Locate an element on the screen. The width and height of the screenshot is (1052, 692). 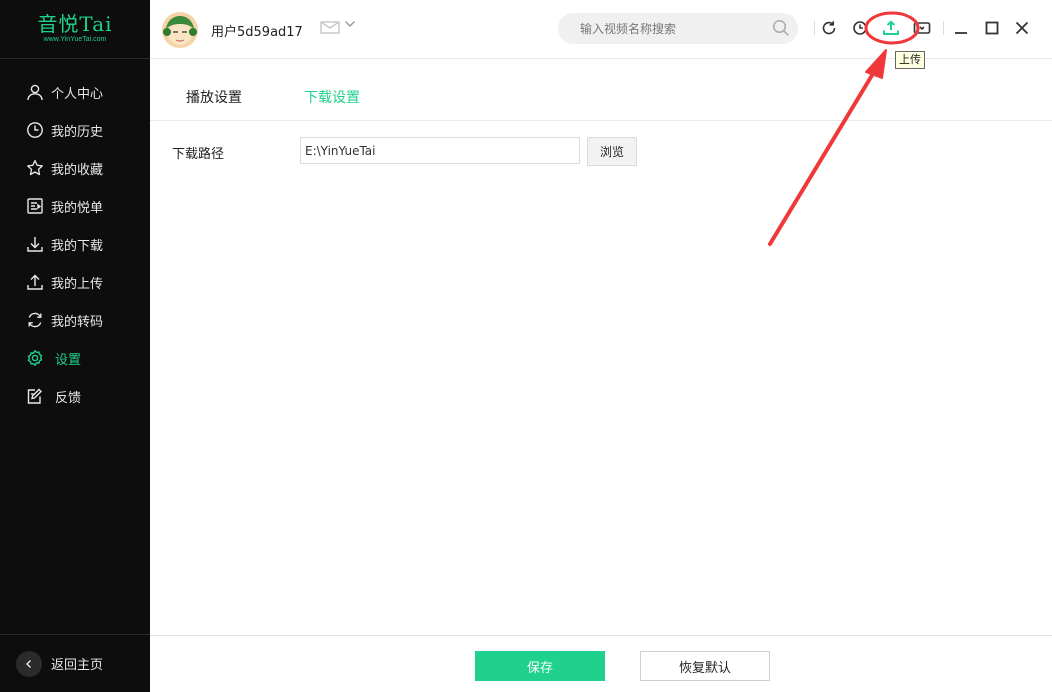
sidebar-item-transcode: 我的转码 is located at coordinates (75, 320).